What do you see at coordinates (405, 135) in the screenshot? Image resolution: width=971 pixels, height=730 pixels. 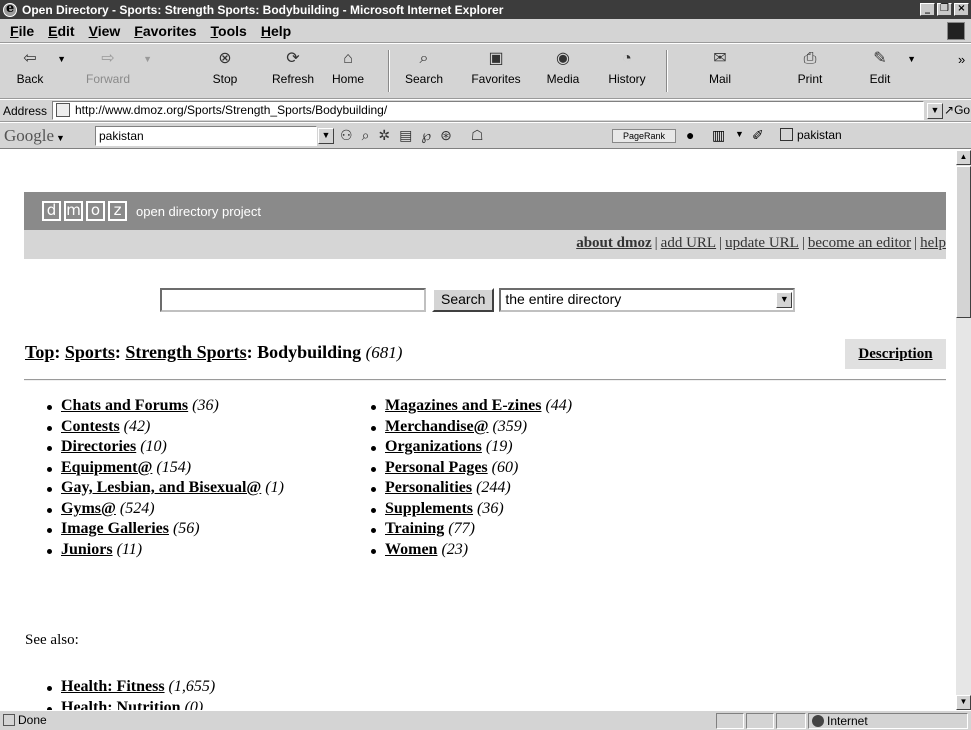 I see `info-icon: ▤` at bounding box center [405, 135].